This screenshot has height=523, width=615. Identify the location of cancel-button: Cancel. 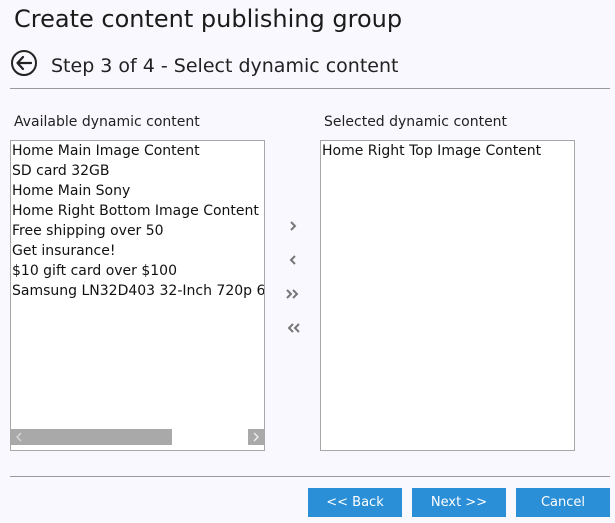
(563, 502).